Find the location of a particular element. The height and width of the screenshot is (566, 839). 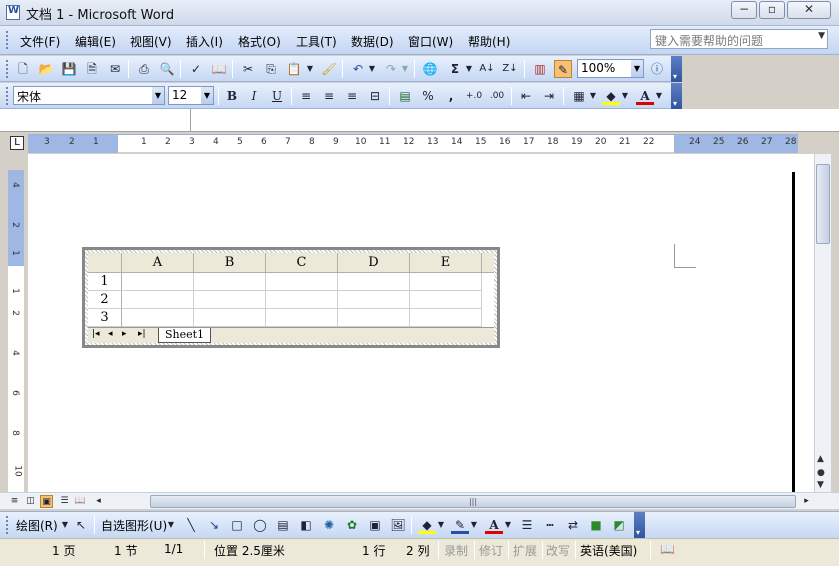

help-search-input: 键入需要帮助的问题 ▼ is located at coordinates (739, 39).